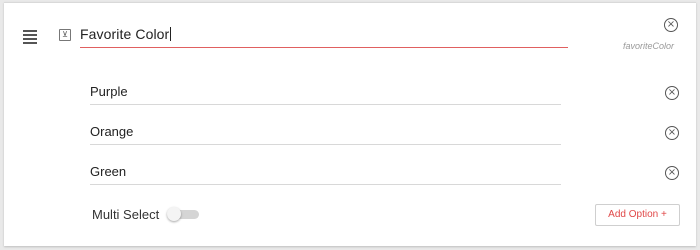  I want to click on remove-option-button-1: ×, so click(672, 93).